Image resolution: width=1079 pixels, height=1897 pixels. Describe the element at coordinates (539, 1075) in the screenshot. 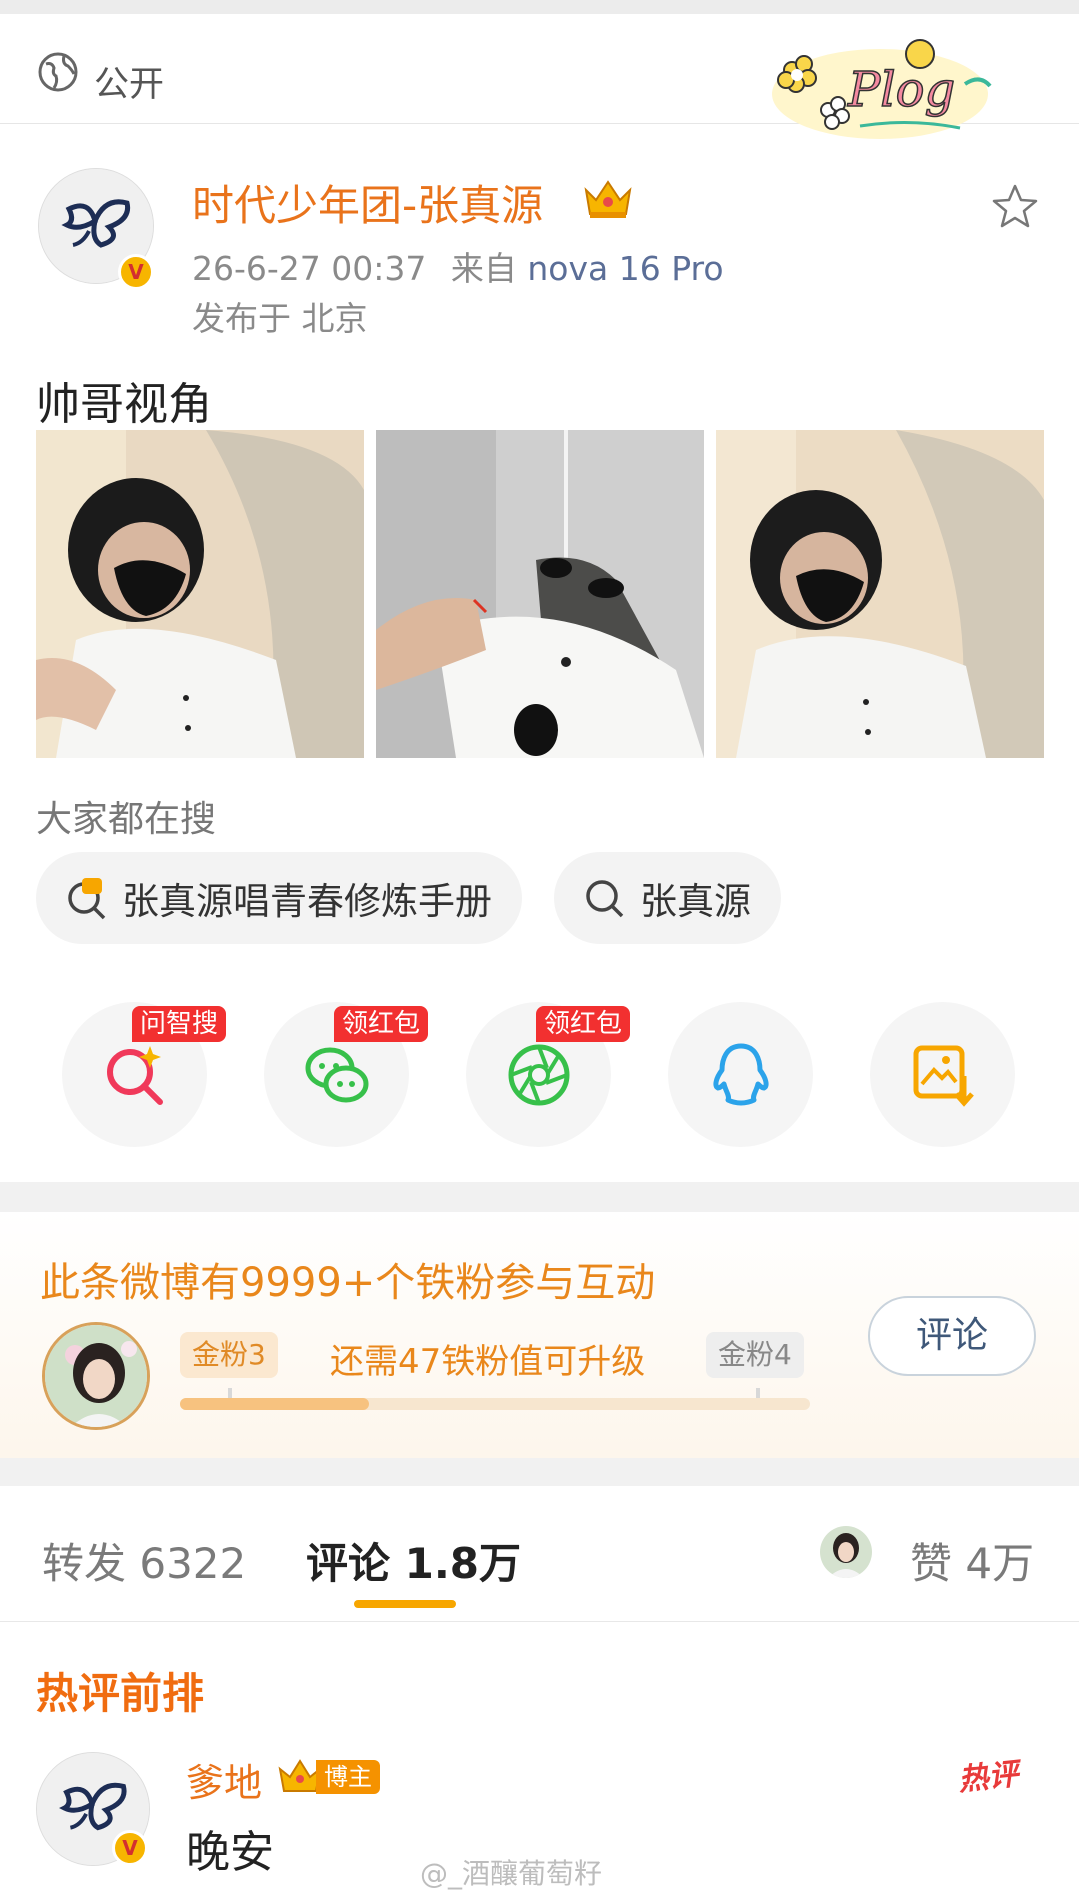

I see `moments-icon` at that location.